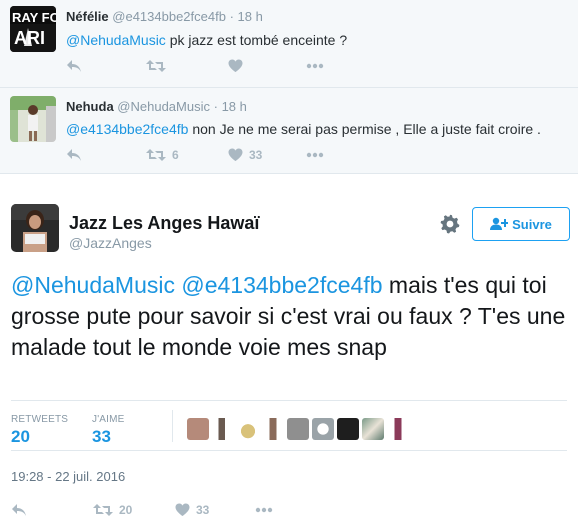  Describe the element at coordinates (101, 436) in the screenshot. I see `likes-count: 33` at that location.